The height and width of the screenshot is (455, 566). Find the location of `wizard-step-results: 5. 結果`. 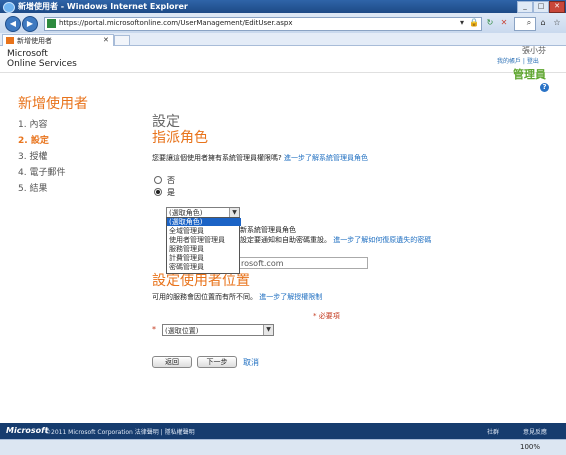

wizard-step-results: 5. 結果 is located at coordinates (33, 189).